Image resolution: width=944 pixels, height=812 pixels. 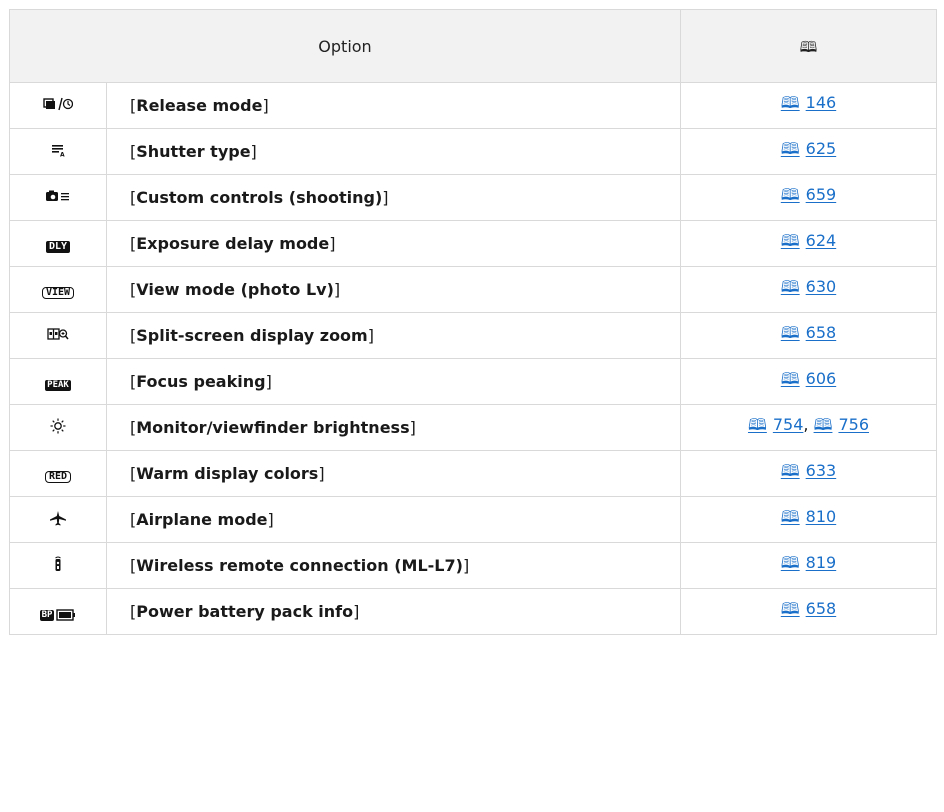 I want to click on page-number: 146, so click(x=821, y=102).